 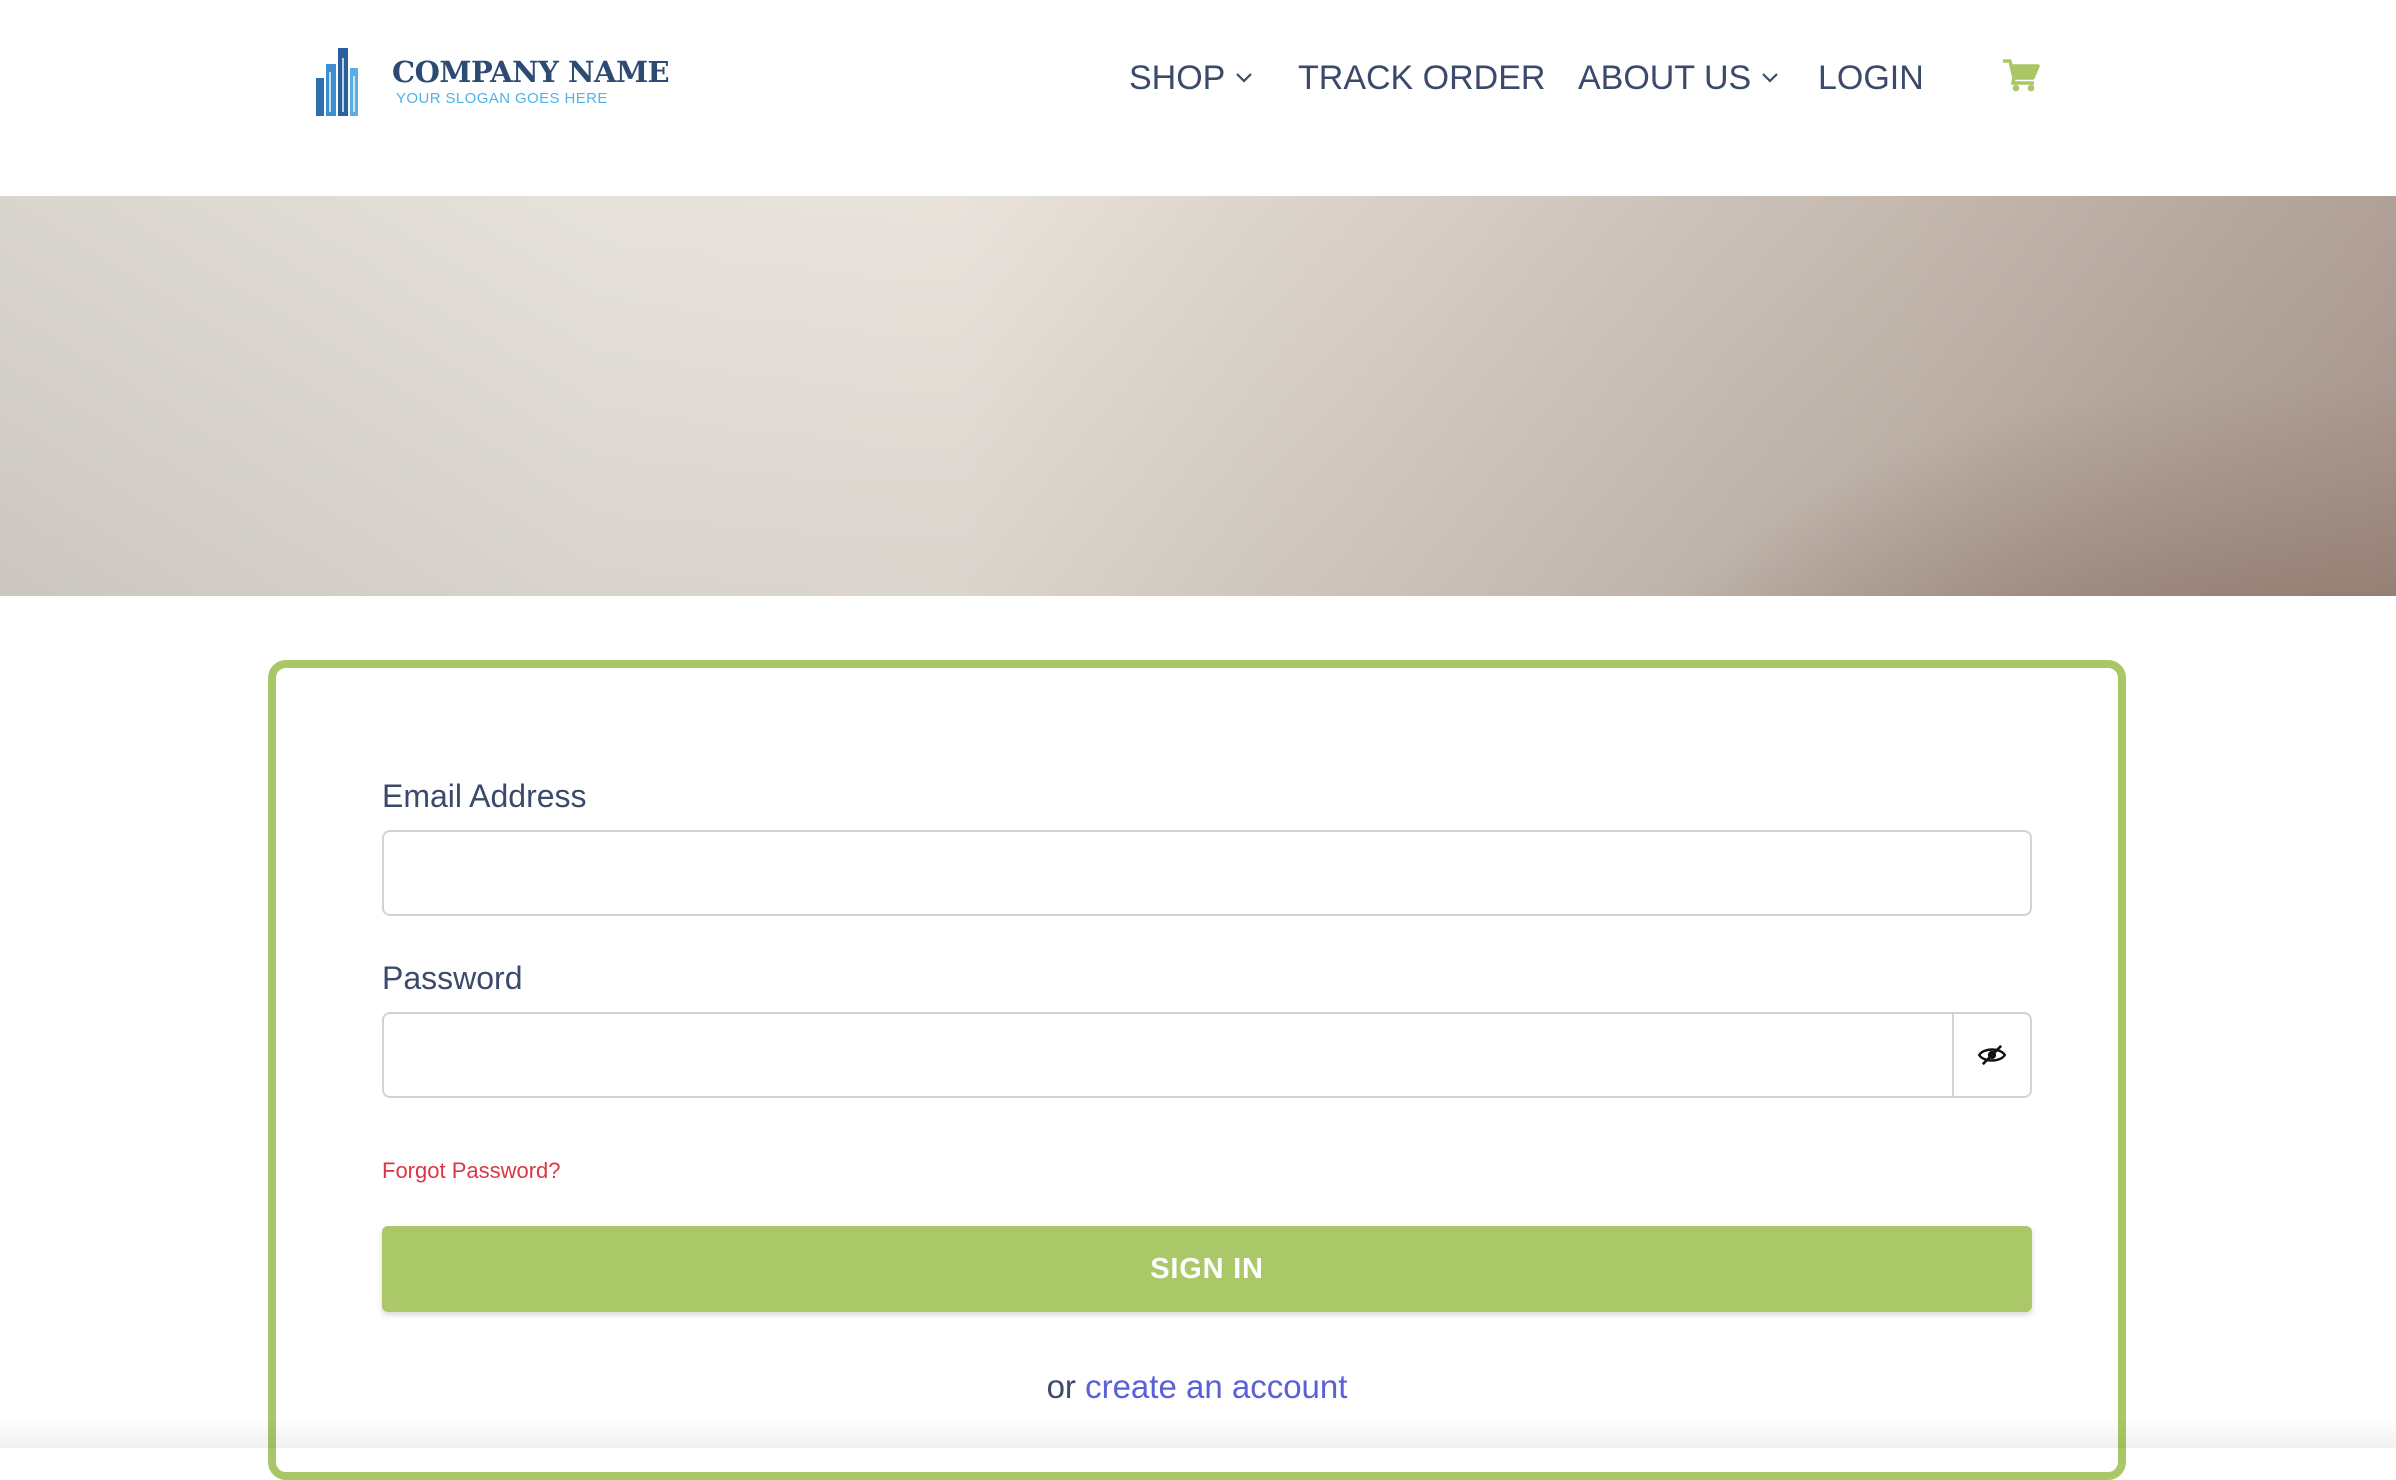 I want to click on create-account-link: create an account, so click(x=1216, y=1386).